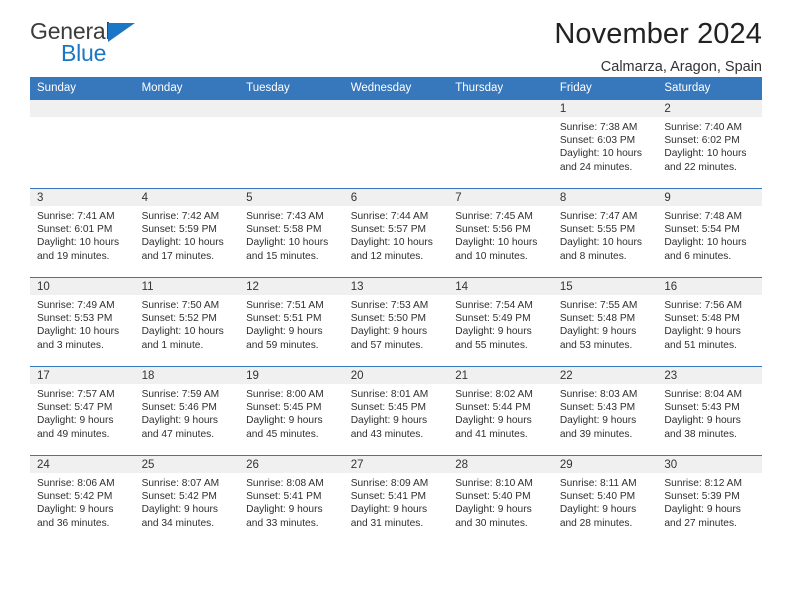  What do you see at coordinates (389, 305) in the screenshot?
I see `sunrise-text: Sunrise: 7:53 AM` at bounding box center [389, 305].